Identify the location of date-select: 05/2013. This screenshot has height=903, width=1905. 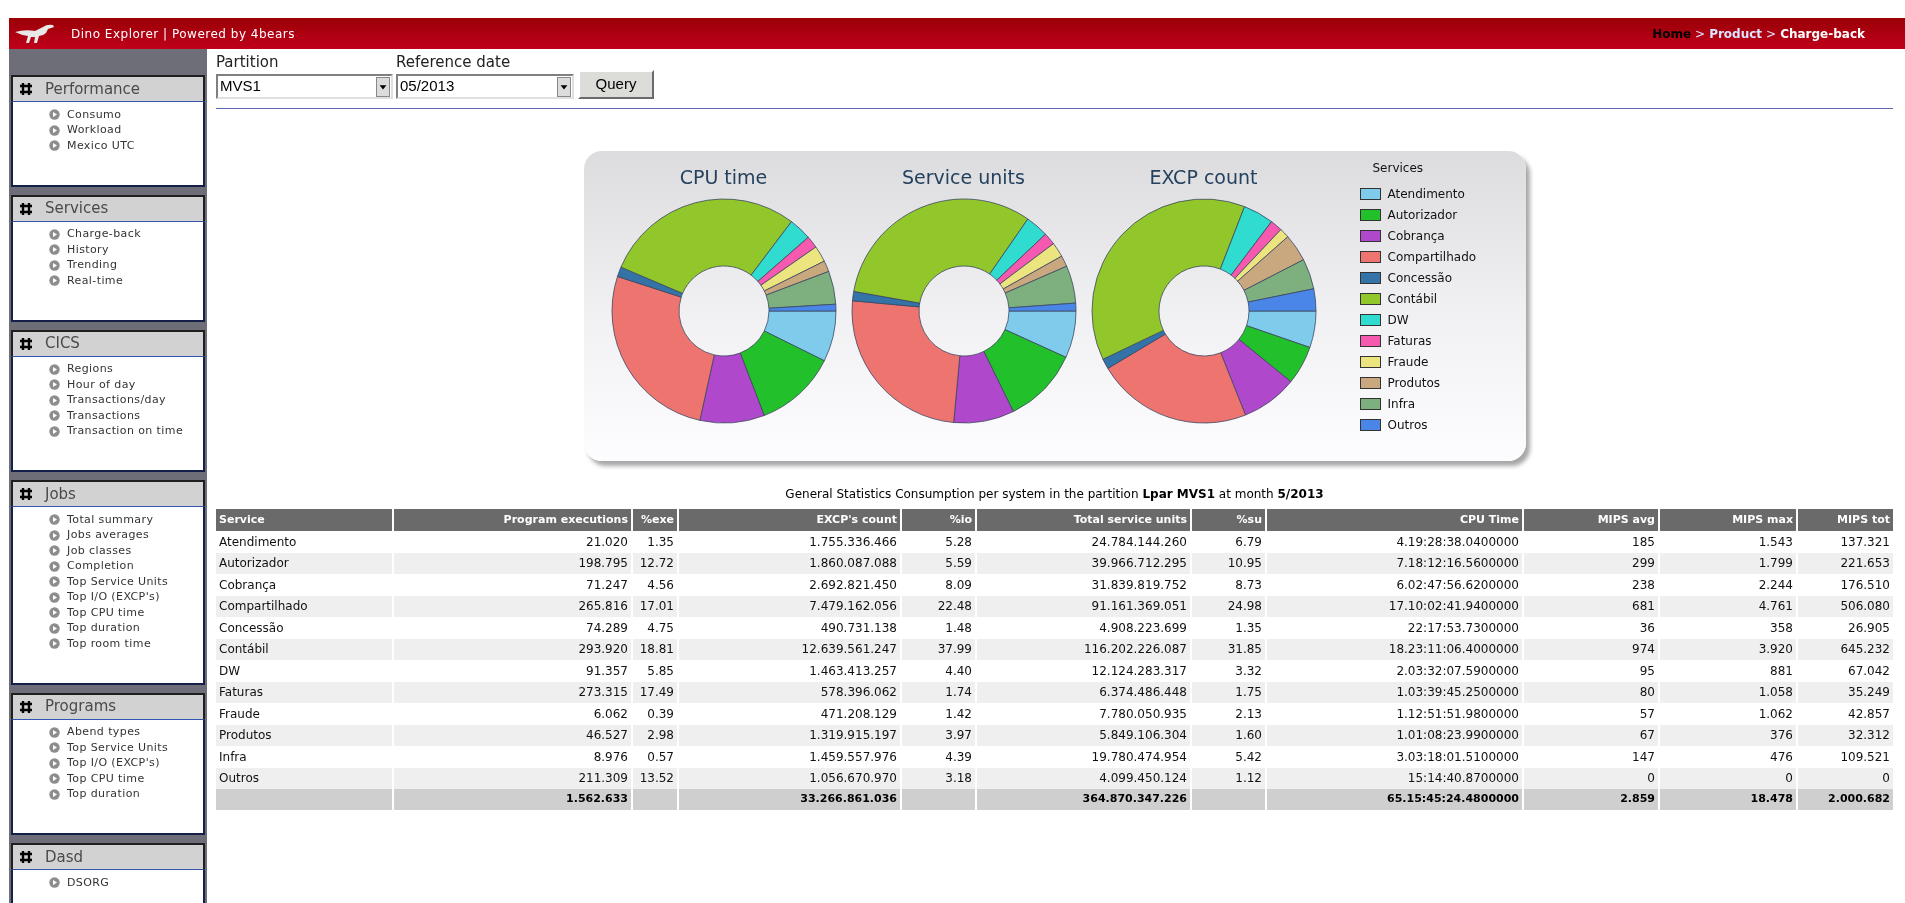
(485, 86).